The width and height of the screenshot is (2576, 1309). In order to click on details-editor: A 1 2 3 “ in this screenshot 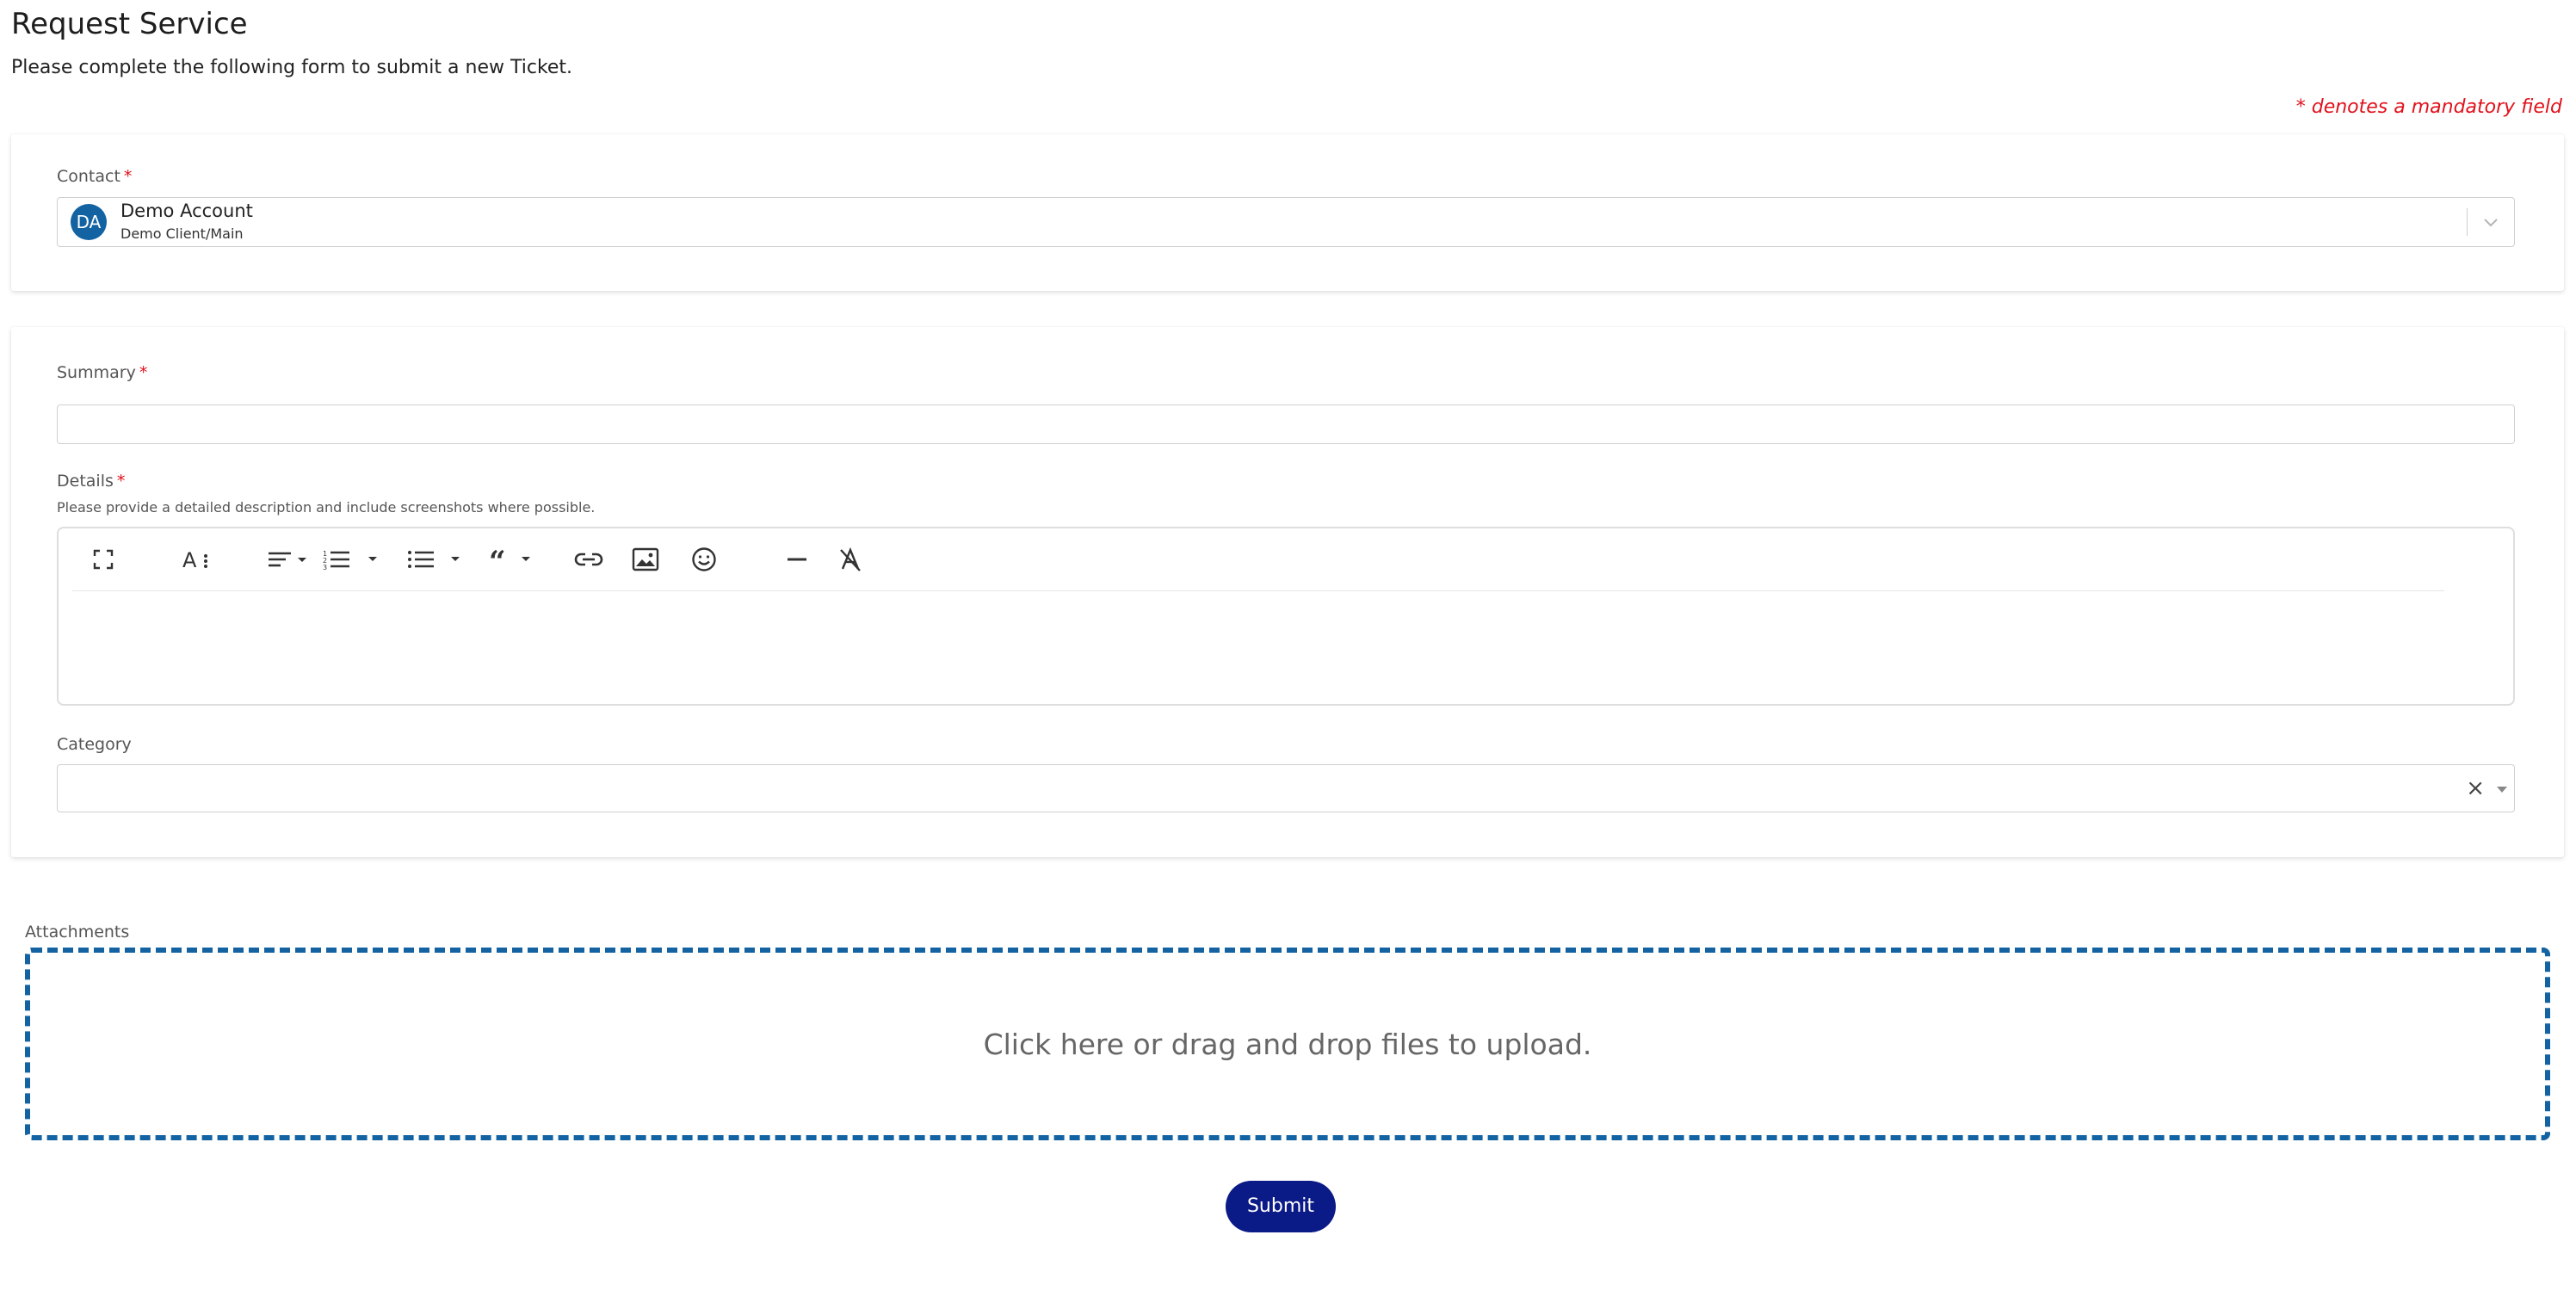, I will do `click(1286, 616)`.